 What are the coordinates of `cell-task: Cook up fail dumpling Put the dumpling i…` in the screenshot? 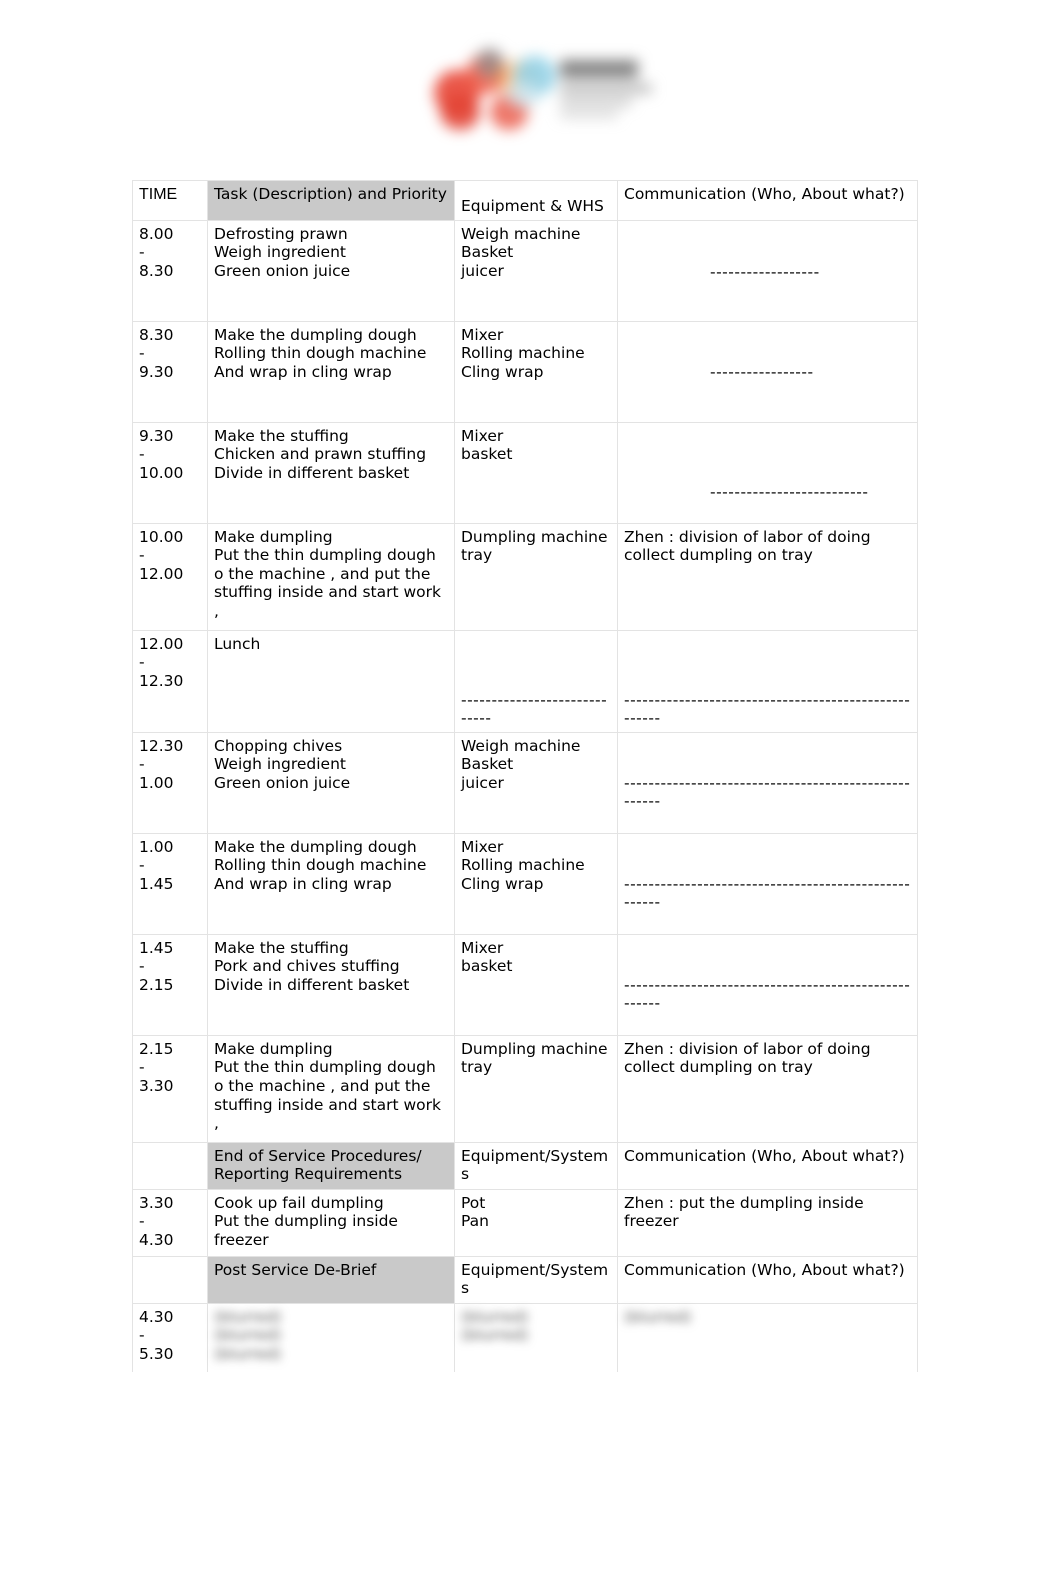 It's located at (331, 1222).